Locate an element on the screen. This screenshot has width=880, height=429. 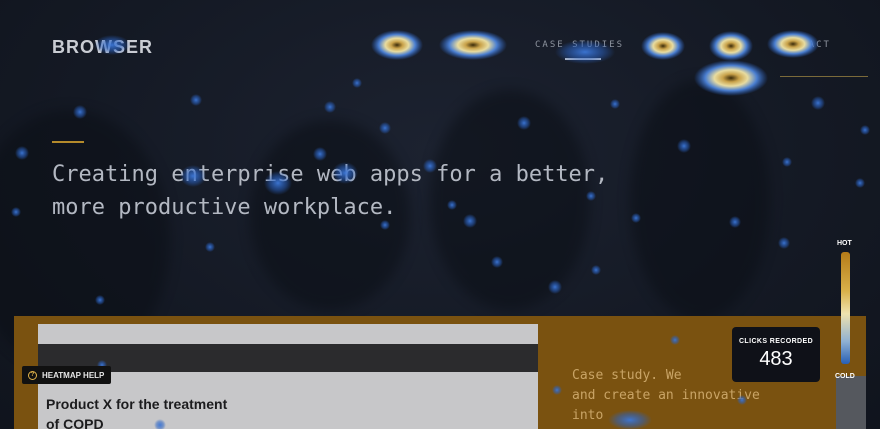
heatmap-help-button: ? HEATMAP HELP is located at coordinates (67, 375).